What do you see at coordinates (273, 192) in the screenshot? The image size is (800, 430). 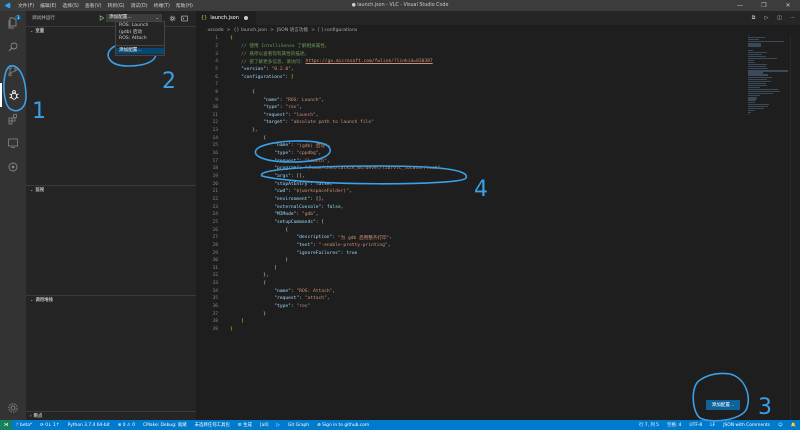 I see `code-line: 21 "cwd": "${workspaceFolder}",` at bounding box center [273, 192].